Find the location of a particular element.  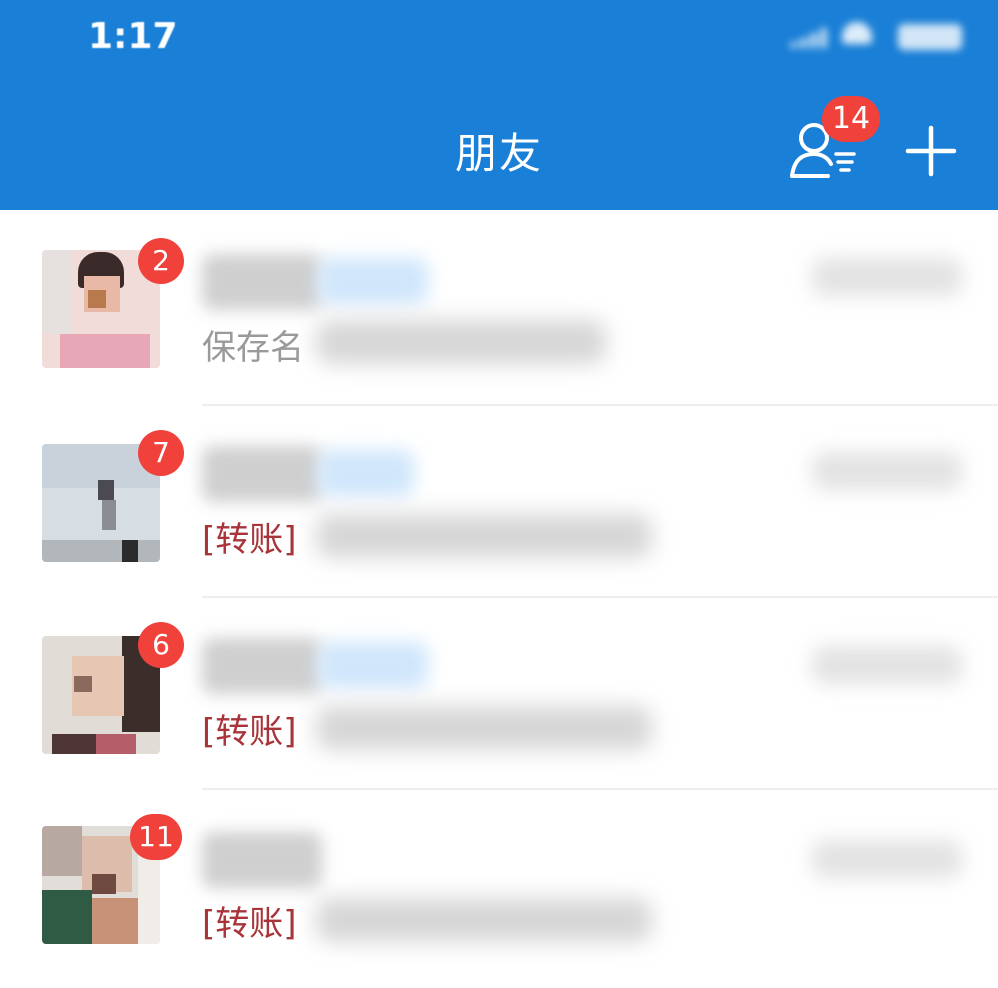

add-button is located at coordinates (931, 151).